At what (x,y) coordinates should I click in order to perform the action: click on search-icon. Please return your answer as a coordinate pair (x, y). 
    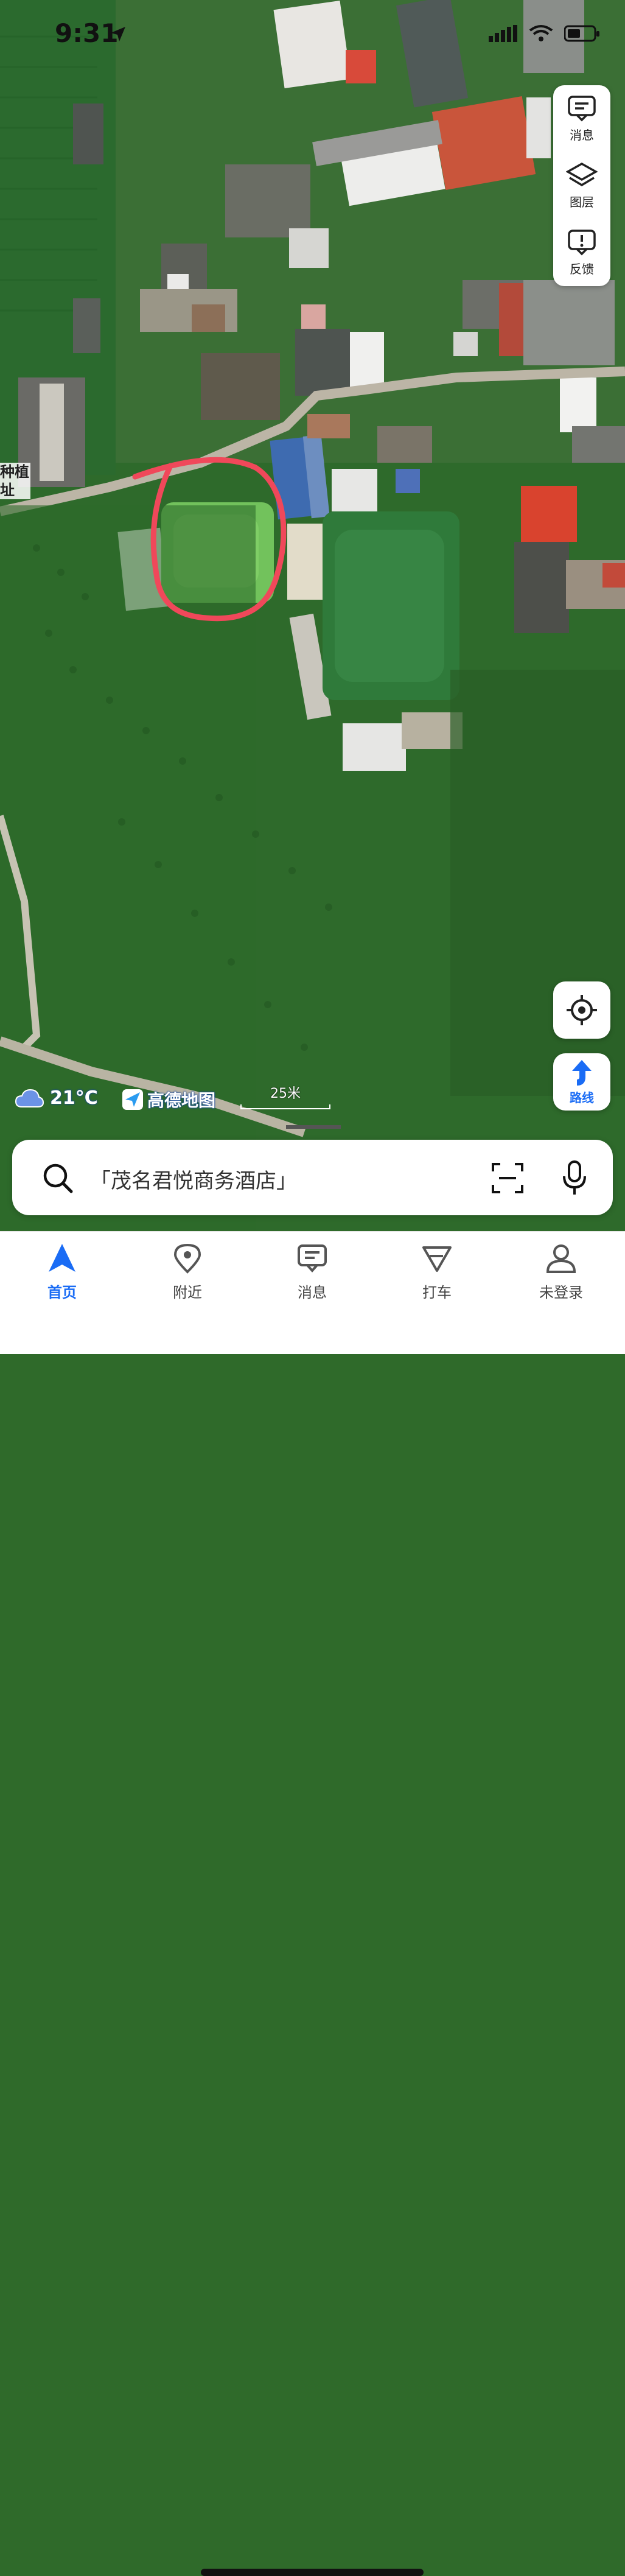
    Looking at the image, I should click on (58, 1178).